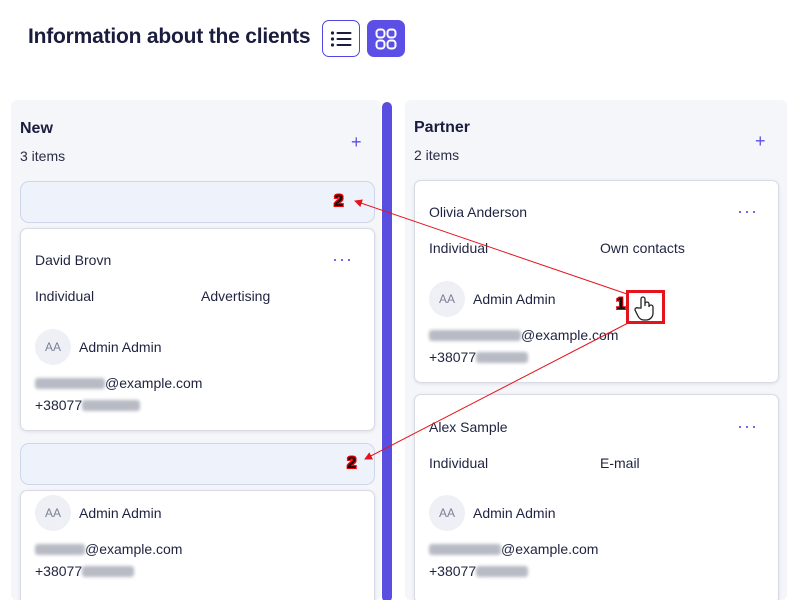  What do you see at coordinates (621, 303) in the screenshot?
I see `step-marker-1: 1` at bounding box center [621, 303].